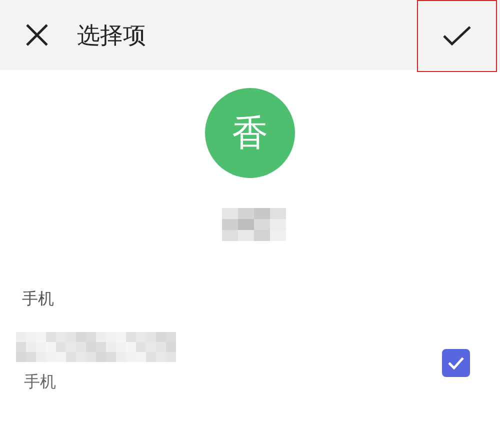 The image size is (500, 445). I want to click on pixelated-name-drawing, so click(254, 224).